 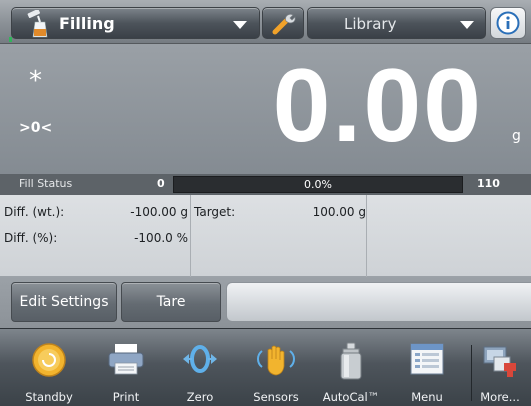 I want to click on wrench-icon, so click(x=284, y=24).